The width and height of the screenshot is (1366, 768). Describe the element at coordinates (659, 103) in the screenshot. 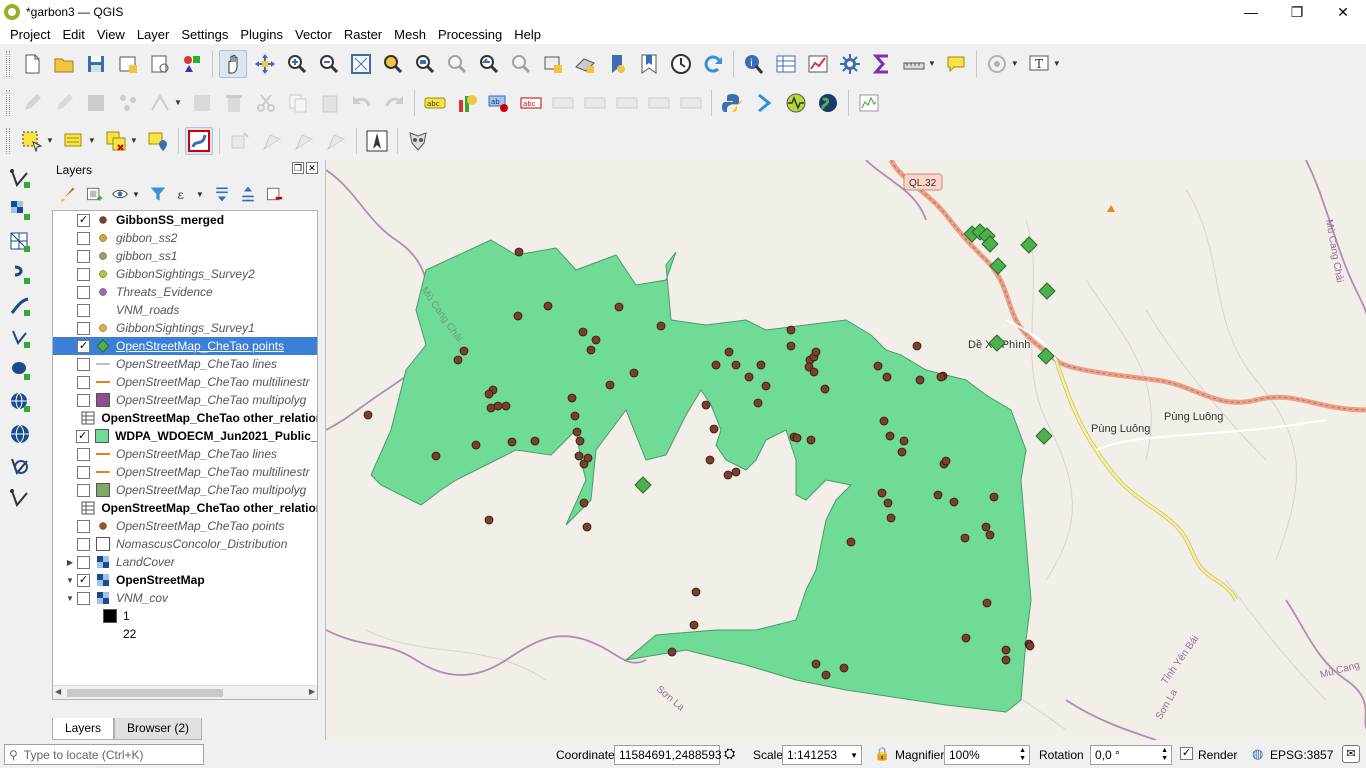

I see `change-label-icon` at that location.